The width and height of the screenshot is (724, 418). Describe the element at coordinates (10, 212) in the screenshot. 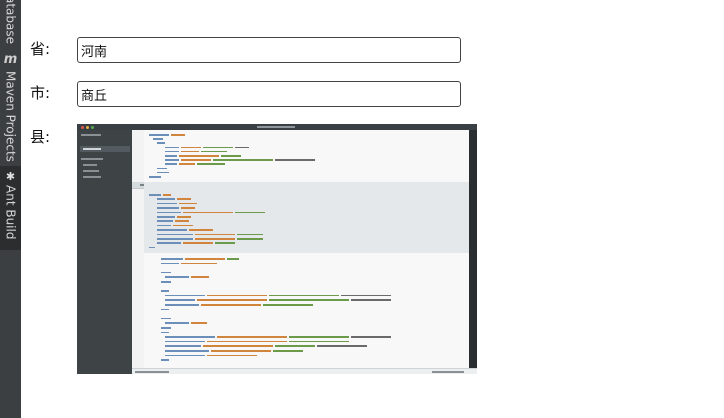

I see `ant-build-tab-label: Ant Build` at that location.